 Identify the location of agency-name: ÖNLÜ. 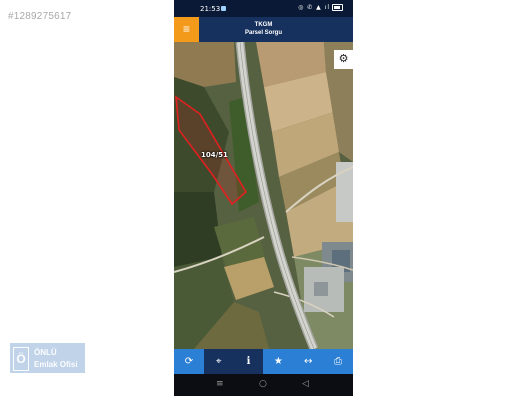
(45, 352).